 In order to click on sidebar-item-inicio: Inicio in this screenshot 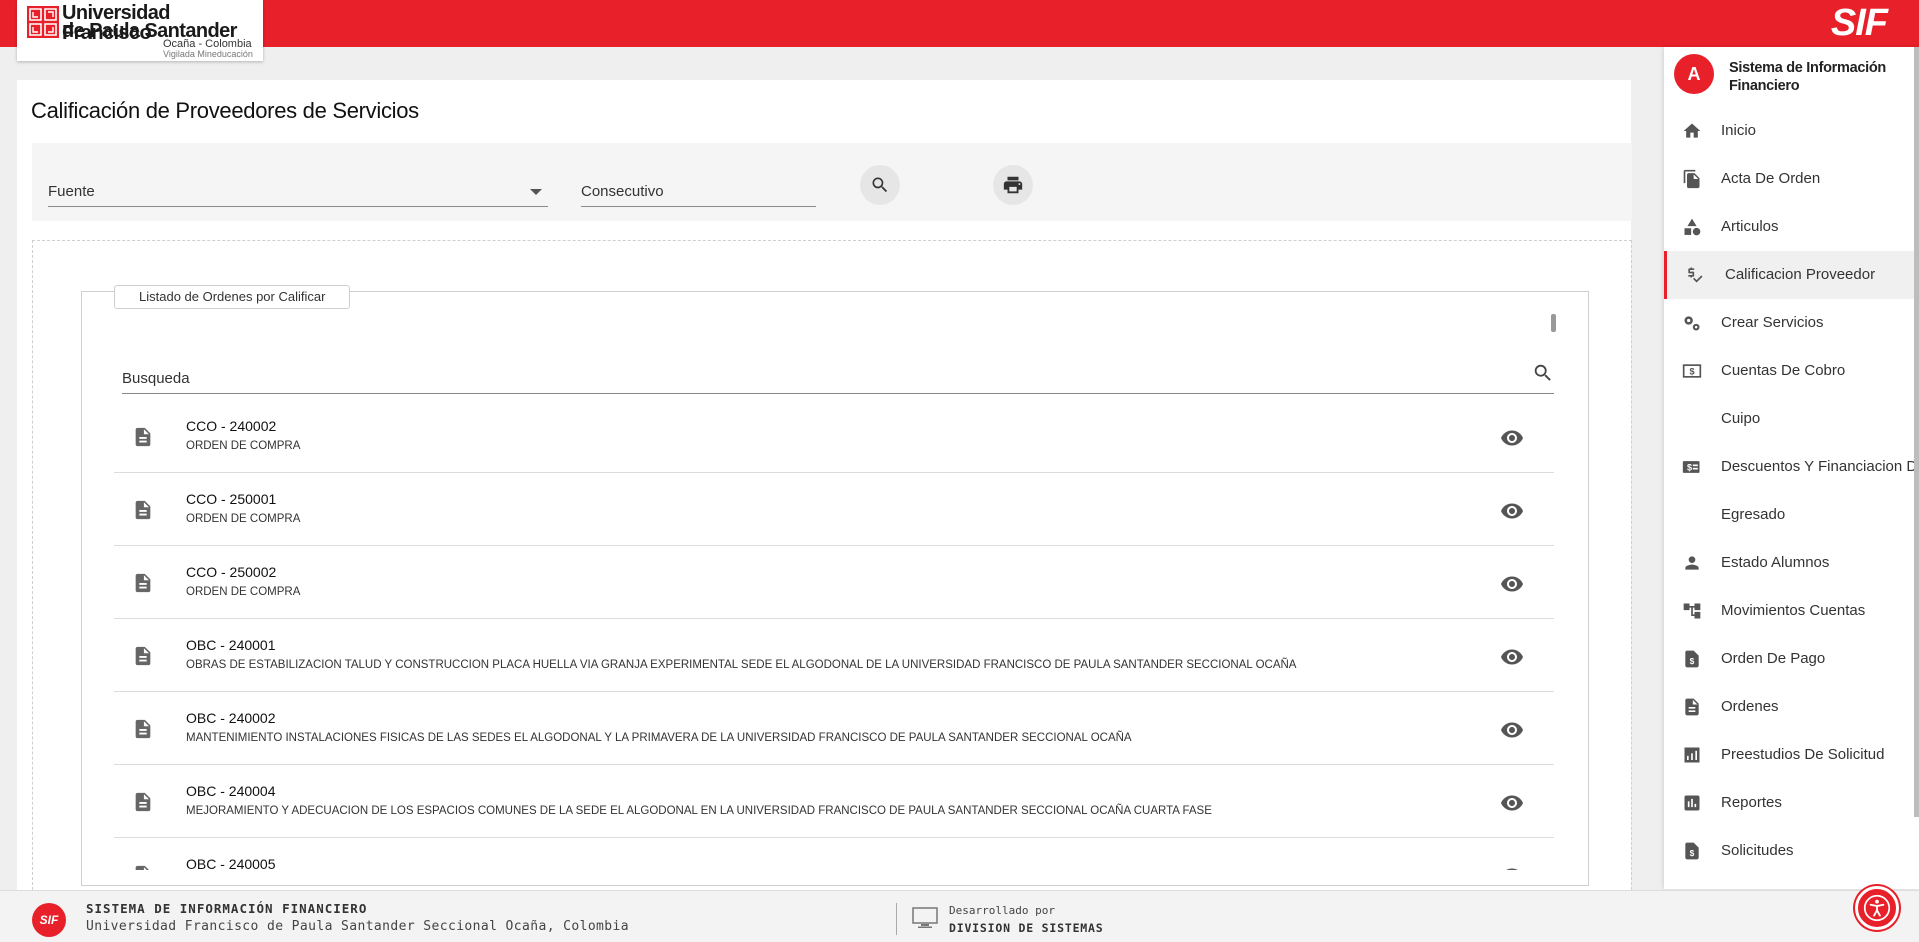, I will do `click(1791, 131)`.